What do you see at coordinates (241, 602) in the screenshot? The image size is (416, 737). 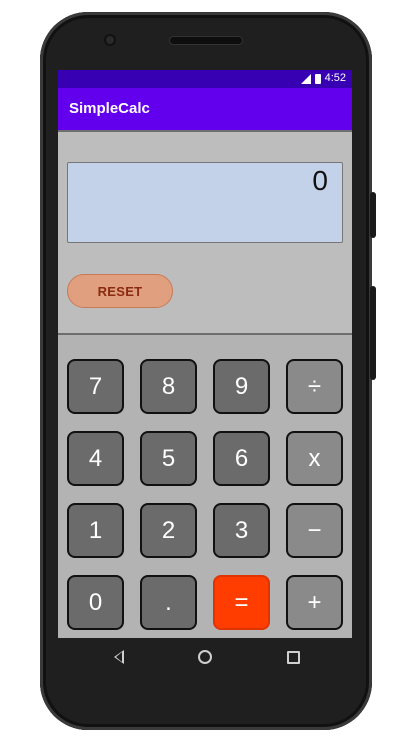 I see `key-equals: =` at bounding box center [241, 602].